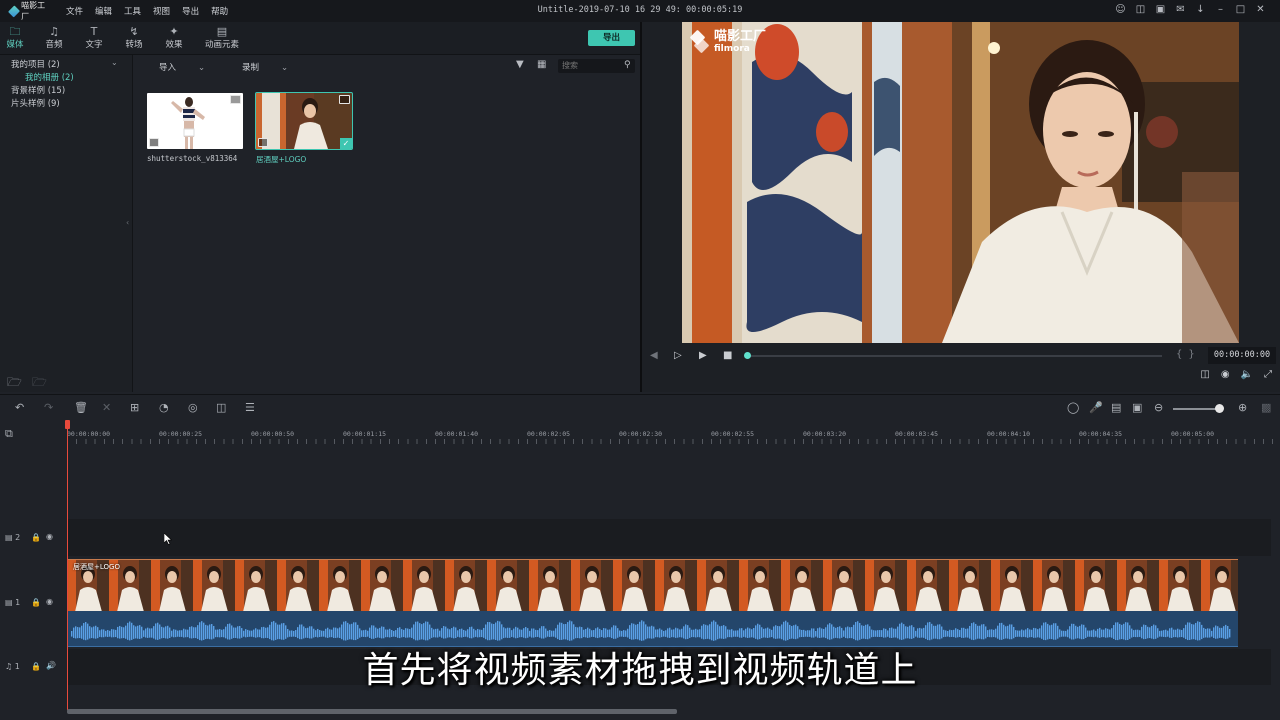 The width and height of the screenshot is (1280, 720). What do you see at coordinates (265, 67) in the screenshot?
I see `record-dropdown: 录制 ⌄` at bounding box center [265, 67].